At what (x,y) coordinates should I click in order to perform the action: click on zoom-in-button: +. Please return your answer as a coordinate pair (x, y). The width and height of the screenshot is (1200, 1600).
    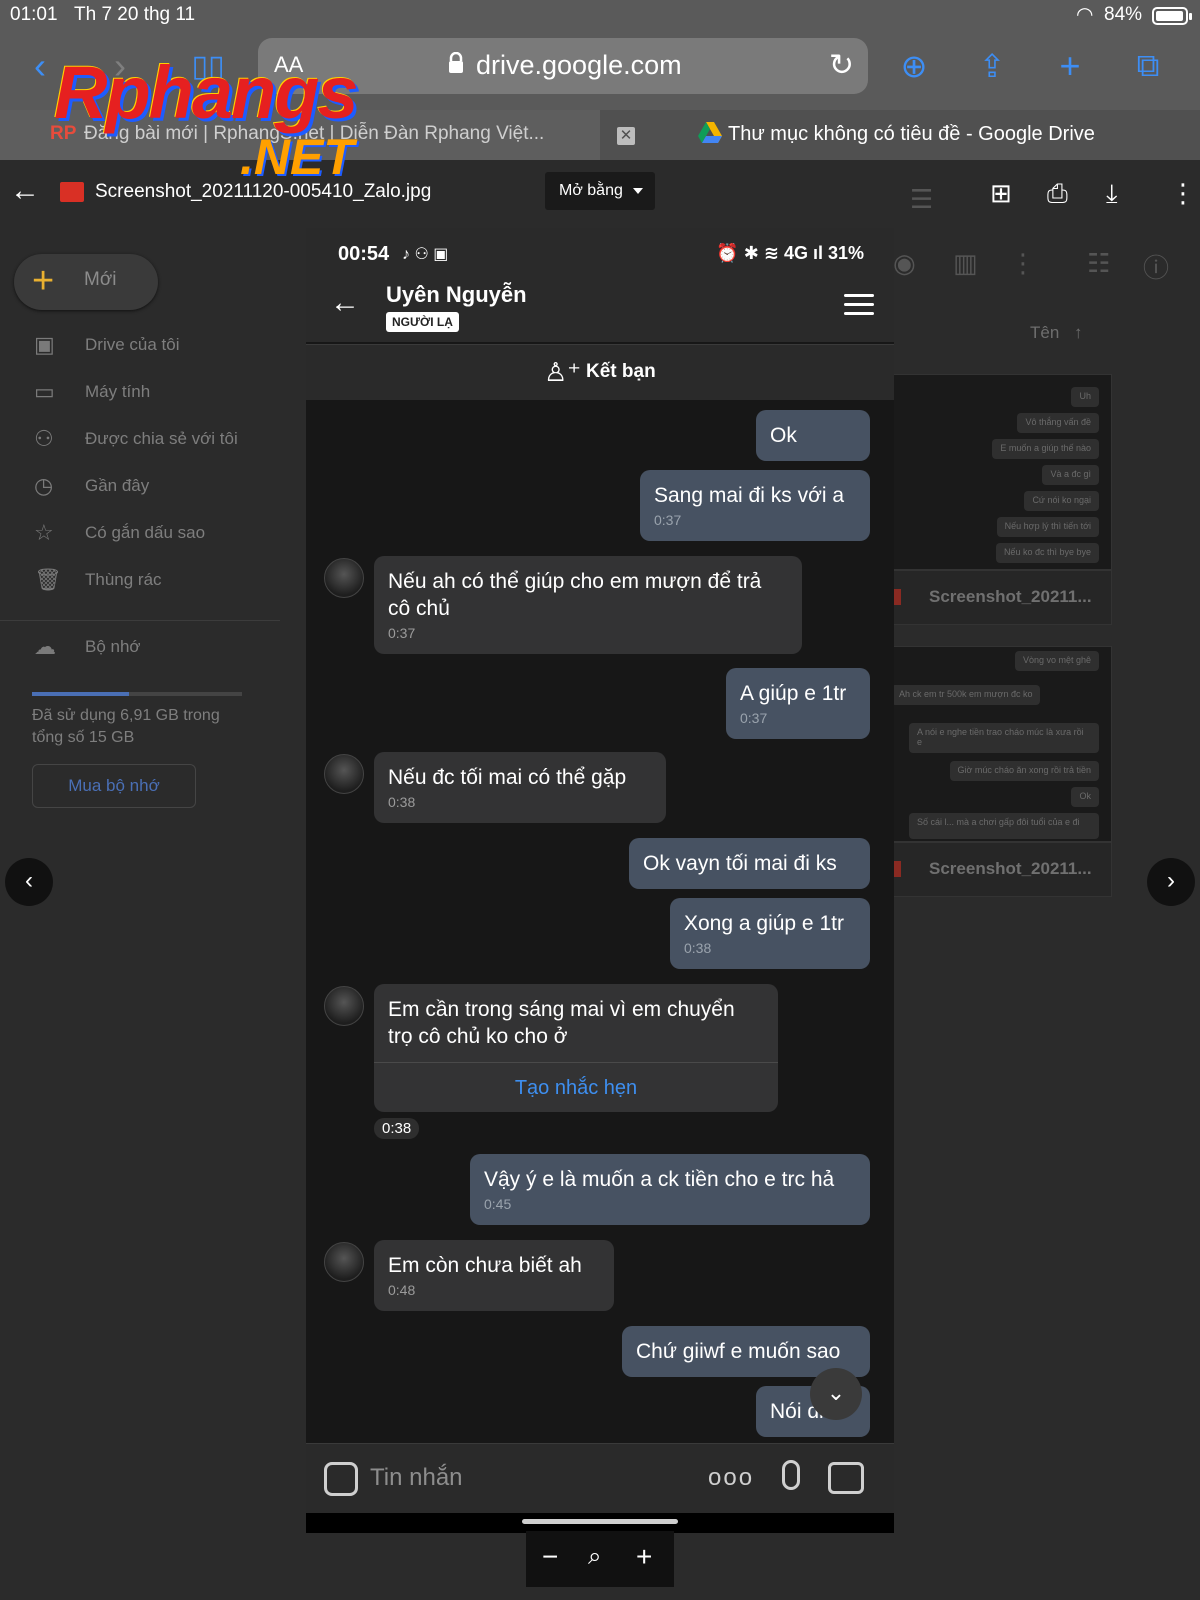
    Looking at the image, I should click on (644, 1557).